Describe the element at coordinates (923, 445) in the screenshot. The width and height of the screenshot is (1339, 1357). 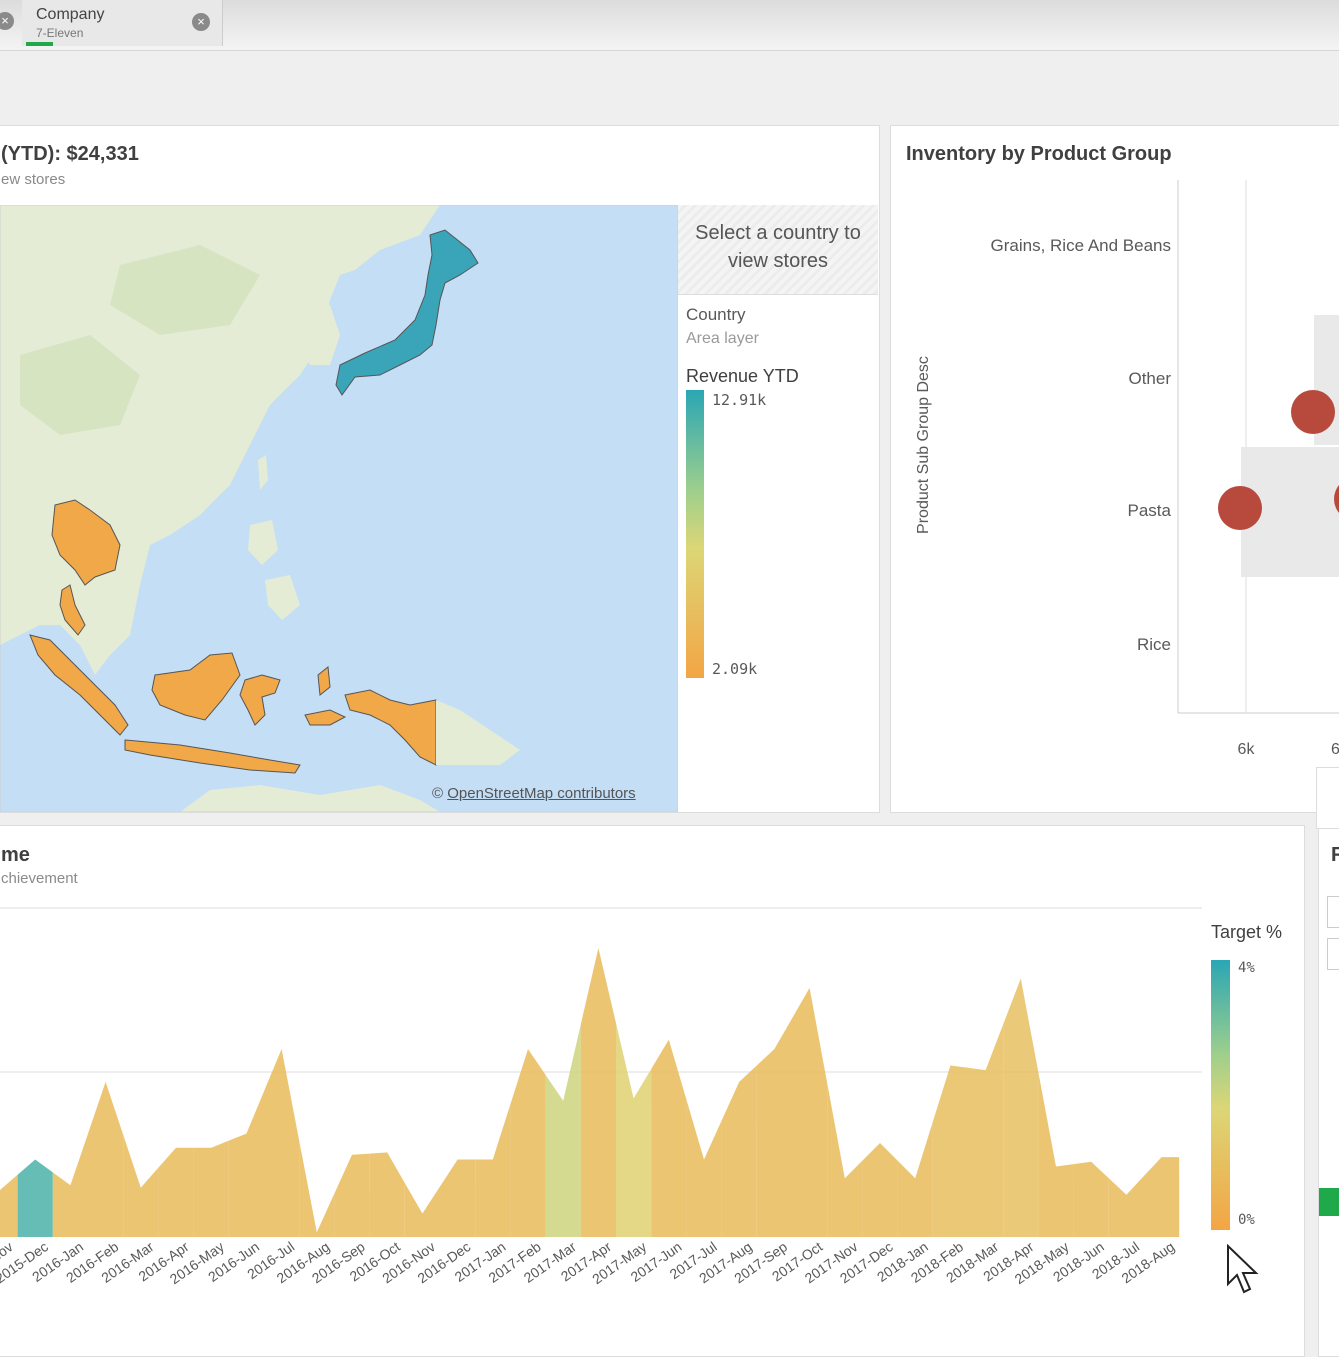
I see `inventory-ylabel: Product Sub Group Desc` at that location.